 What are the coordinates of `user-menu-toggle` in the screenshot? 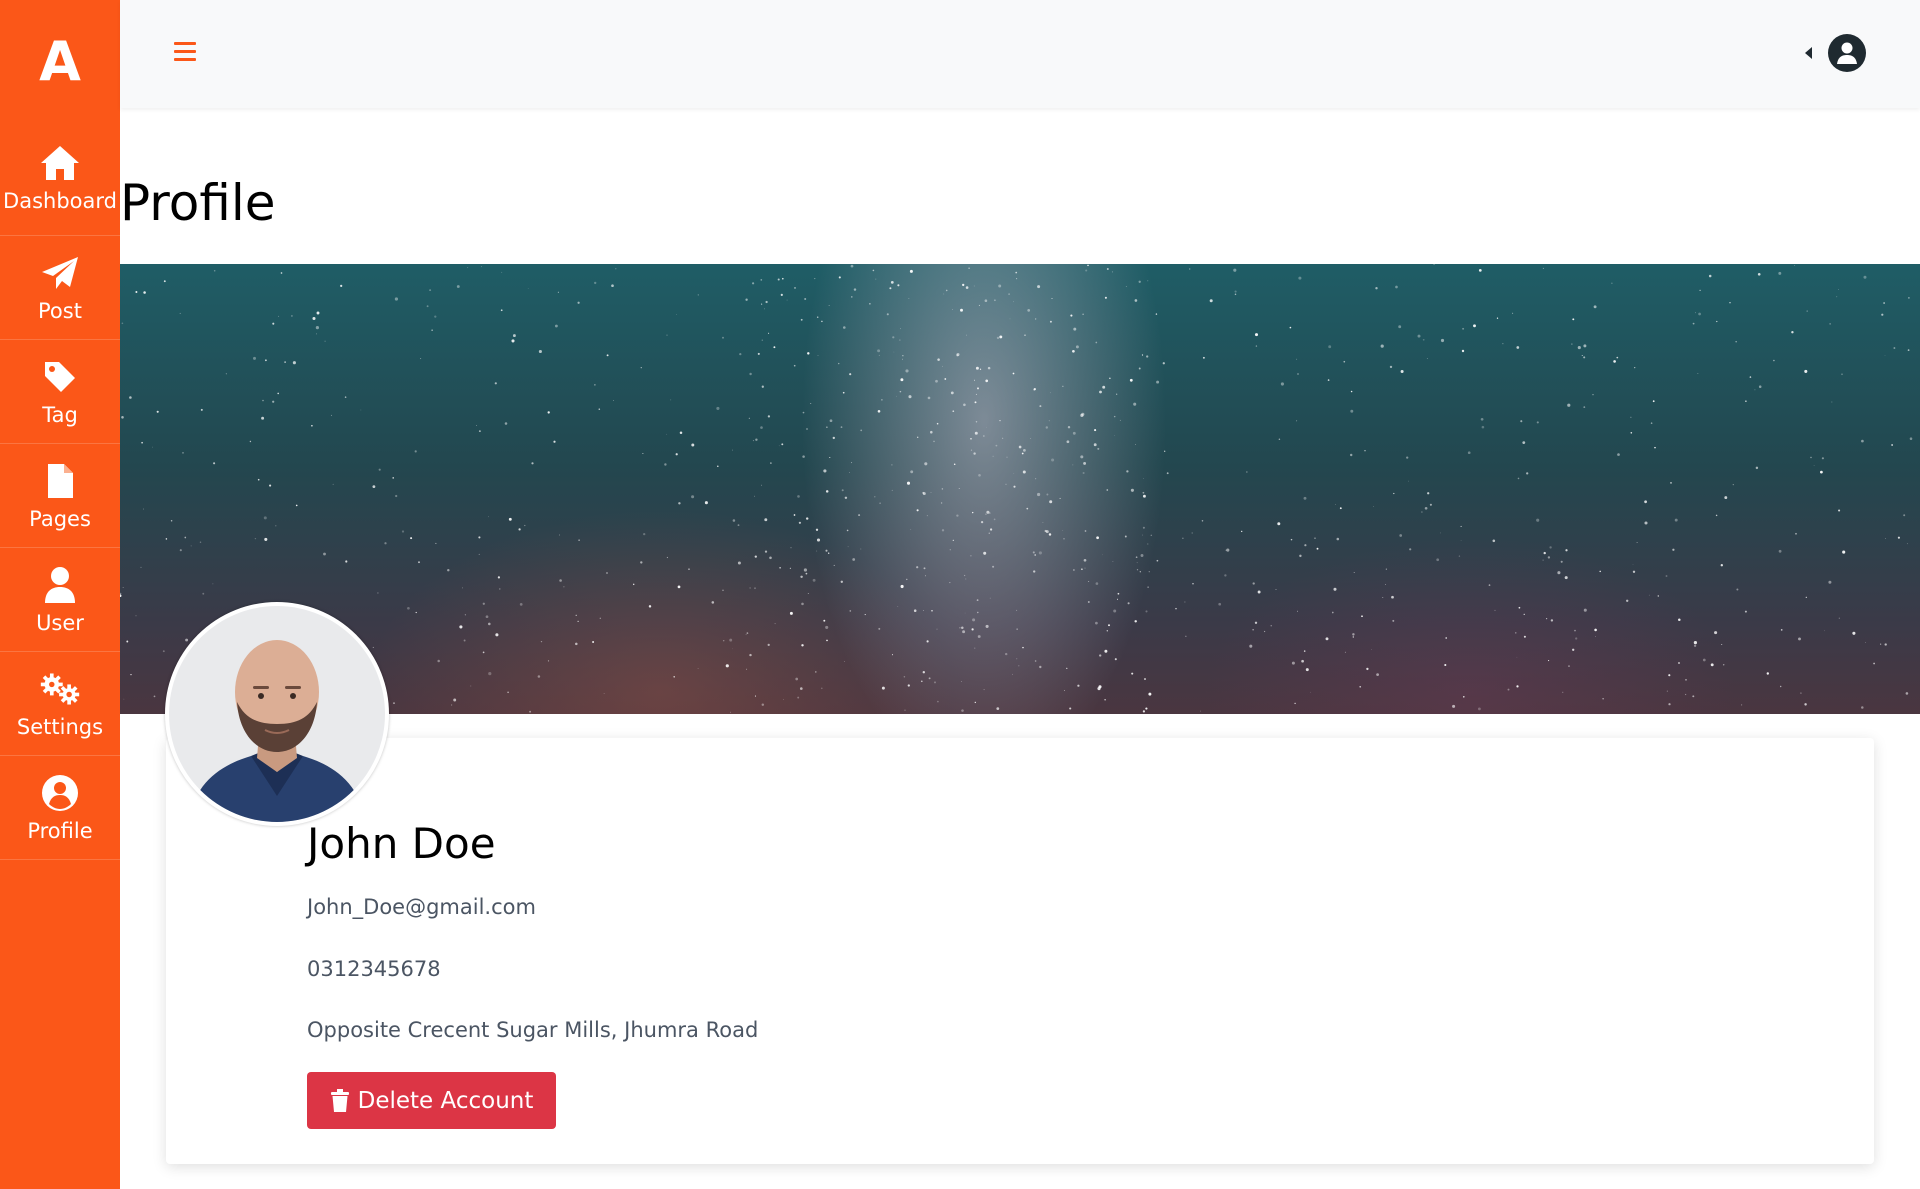 It's located at (1835, 53).